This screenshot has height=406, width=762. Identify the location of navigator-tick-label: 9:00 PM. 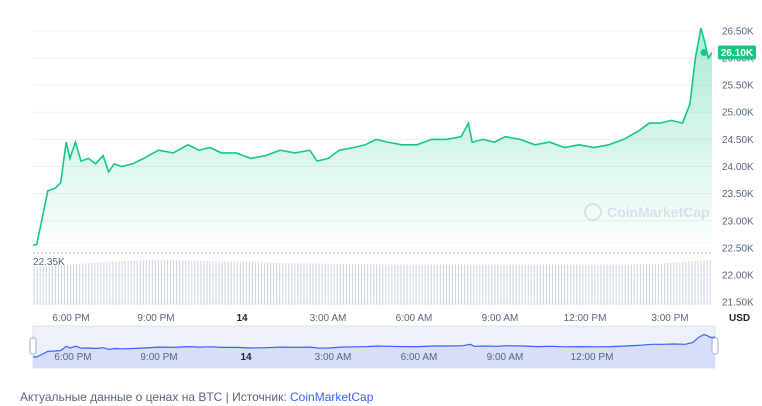
(158, 357).